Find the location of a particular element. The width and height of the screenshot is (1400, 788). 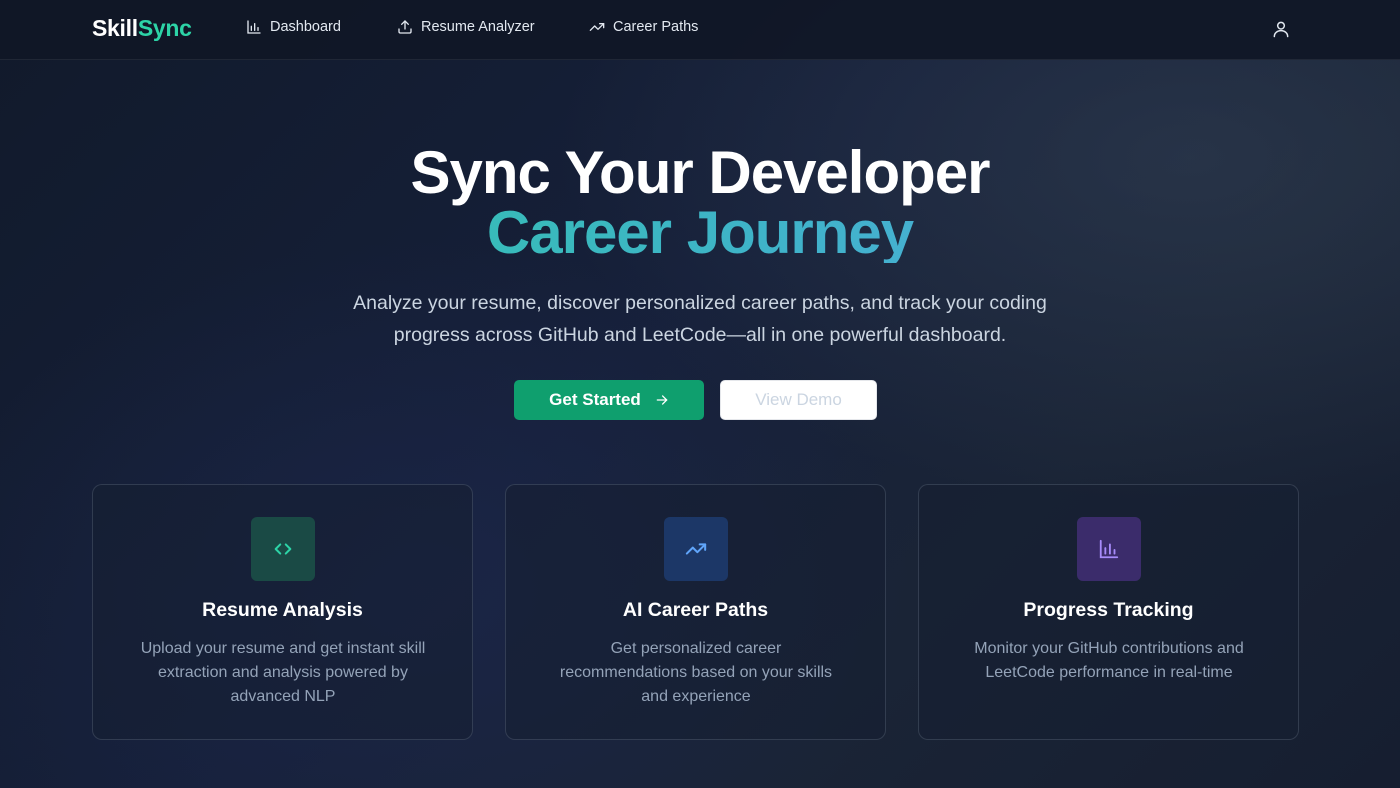

nav-link-label: Resume Analyzer is located at coordinates (478, 27).